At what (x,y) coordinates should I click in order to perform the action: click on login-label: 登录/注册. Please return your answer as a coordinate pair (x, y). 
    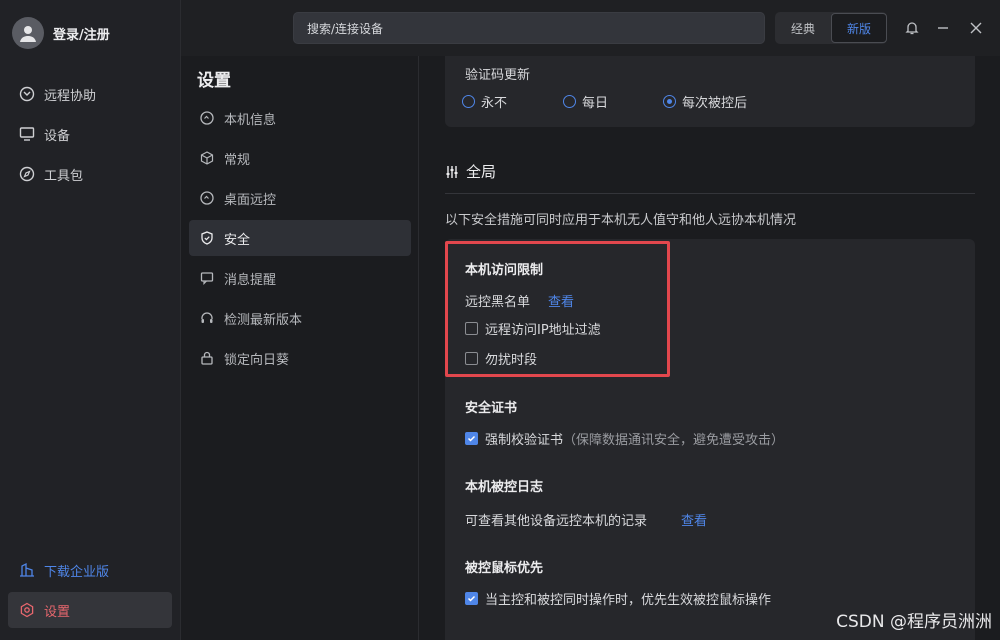
    Looking at the image, I should click on (81, 35).